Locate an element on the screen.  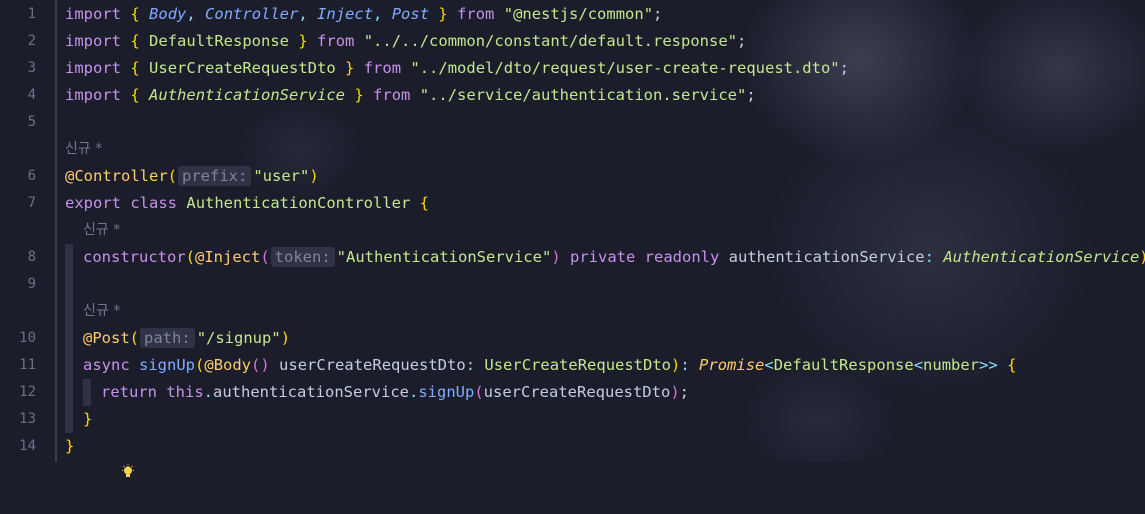
code-line-10: @Post(path: "/signup") is located at coordinates (186, 338).